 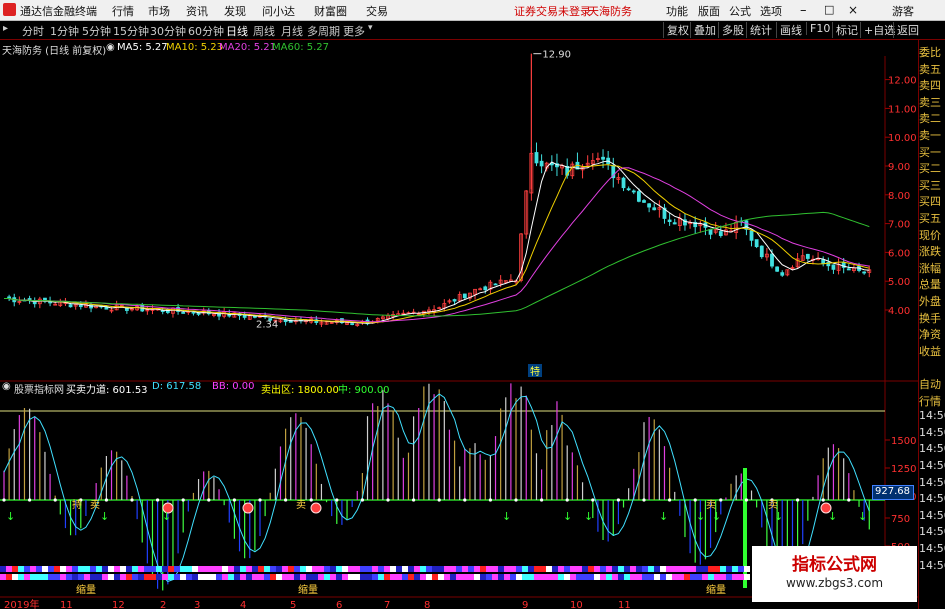 What do you see at coordinates (33, 31) in the screenshot?
I see `tab-period-intraday: 分时` at bounding box center [33, 31].